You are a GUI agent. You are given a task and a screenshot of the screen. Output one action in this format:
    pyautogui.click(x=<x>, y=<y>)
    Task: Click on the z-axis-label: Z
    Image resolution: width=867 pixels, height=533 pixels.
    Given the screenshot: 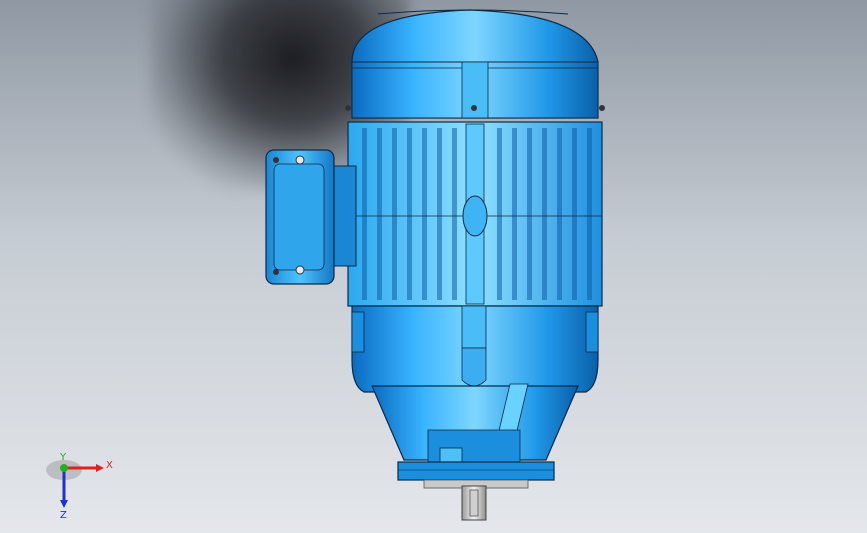 What is the action you would take?
    pyautogui.click(x=63, y=515)
    